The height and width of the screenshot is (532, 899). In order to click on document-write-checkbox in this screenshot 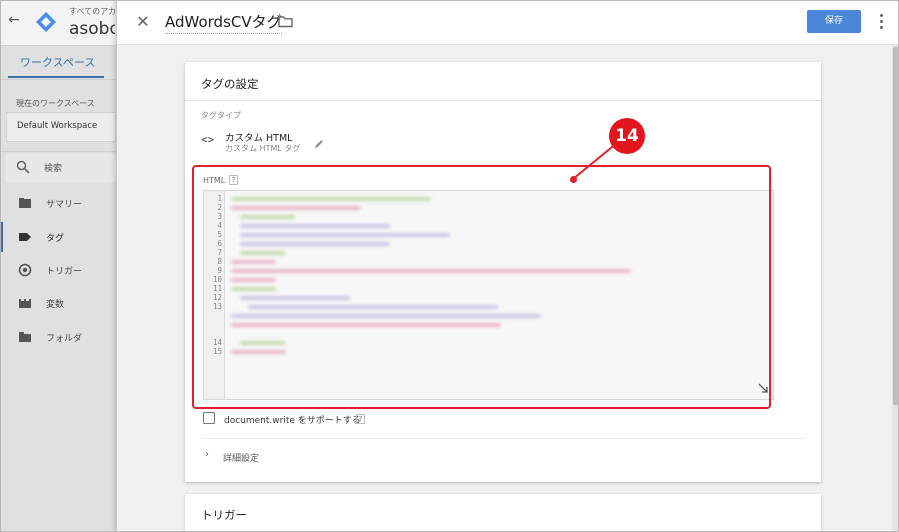, I will do `click(209, 418)`.